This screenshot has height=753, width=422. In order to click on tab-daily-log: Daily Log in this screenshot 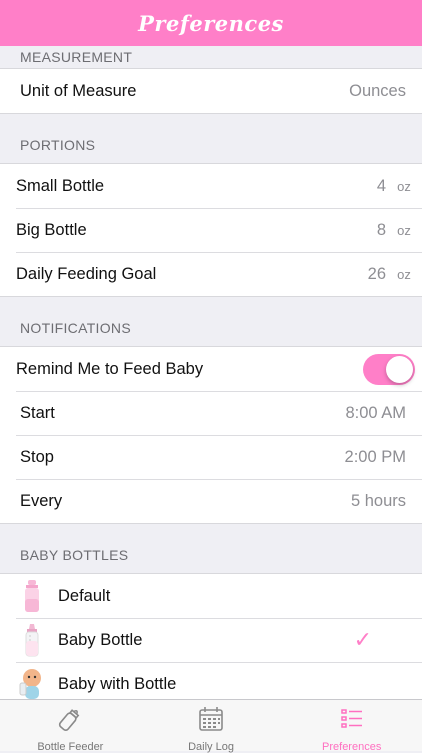, I will do `click(211, 726)`.